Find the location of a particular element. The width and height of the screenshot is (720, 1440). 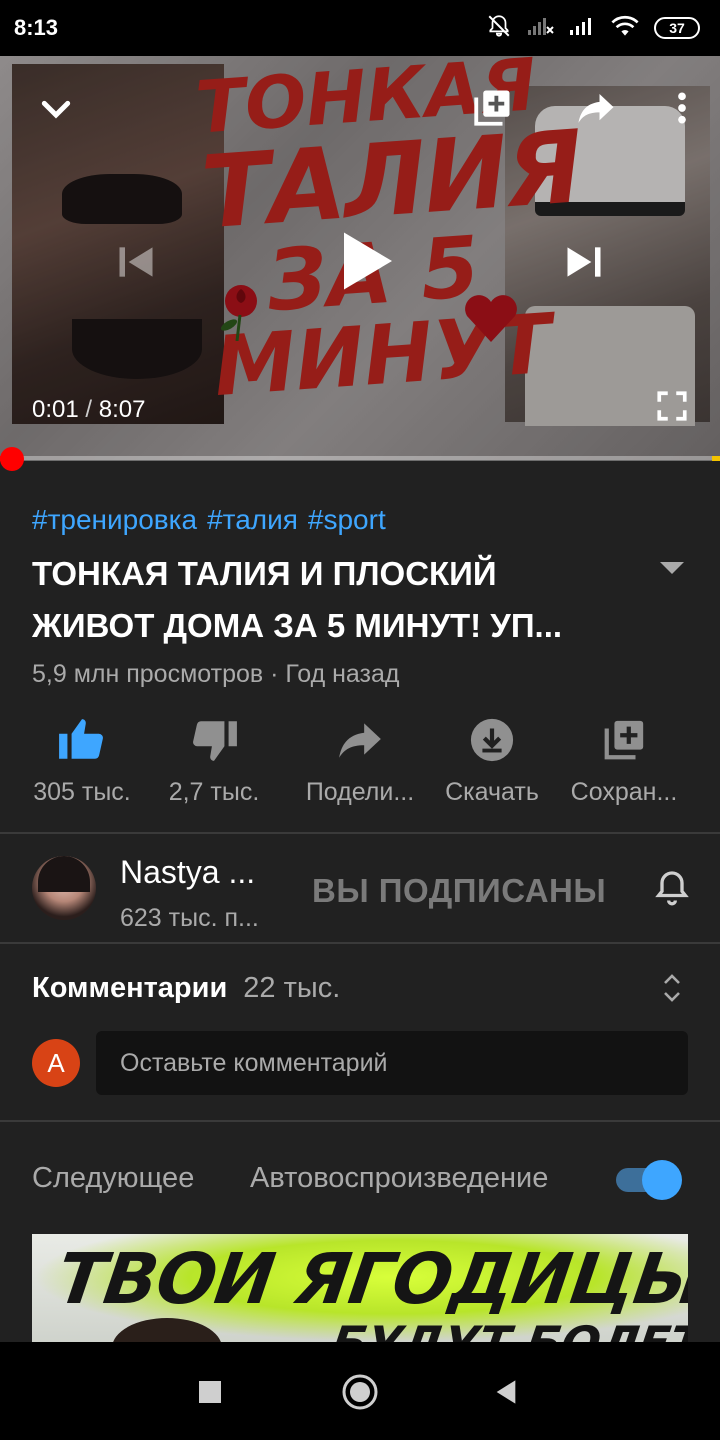

video-title-line: ТОНКАЯ ТАЛИЯ И ПЛОСКИЙ is located at coordinates (264, 573).